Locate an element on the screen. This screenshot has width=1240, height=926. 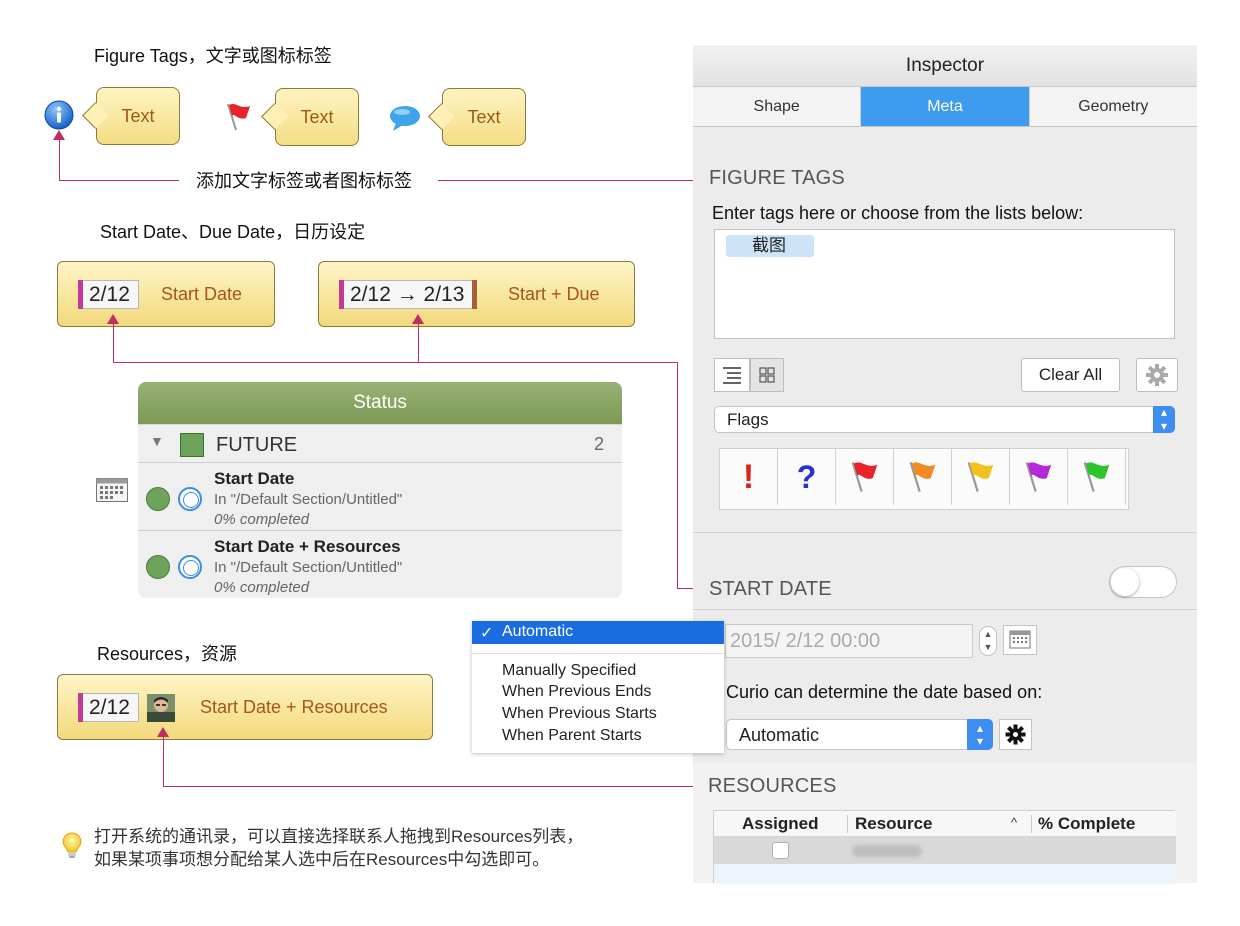
row-title: Start Date + Resources is located at coordinates (307, 546).